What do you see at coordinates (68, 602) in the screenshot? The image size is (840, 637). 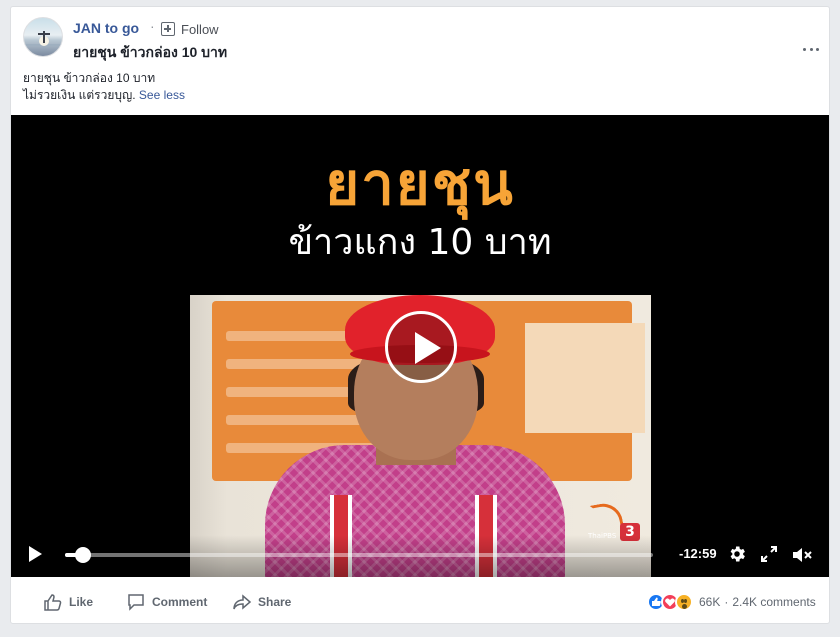 I see `like-button: Like` at bounding box center [68, 602].